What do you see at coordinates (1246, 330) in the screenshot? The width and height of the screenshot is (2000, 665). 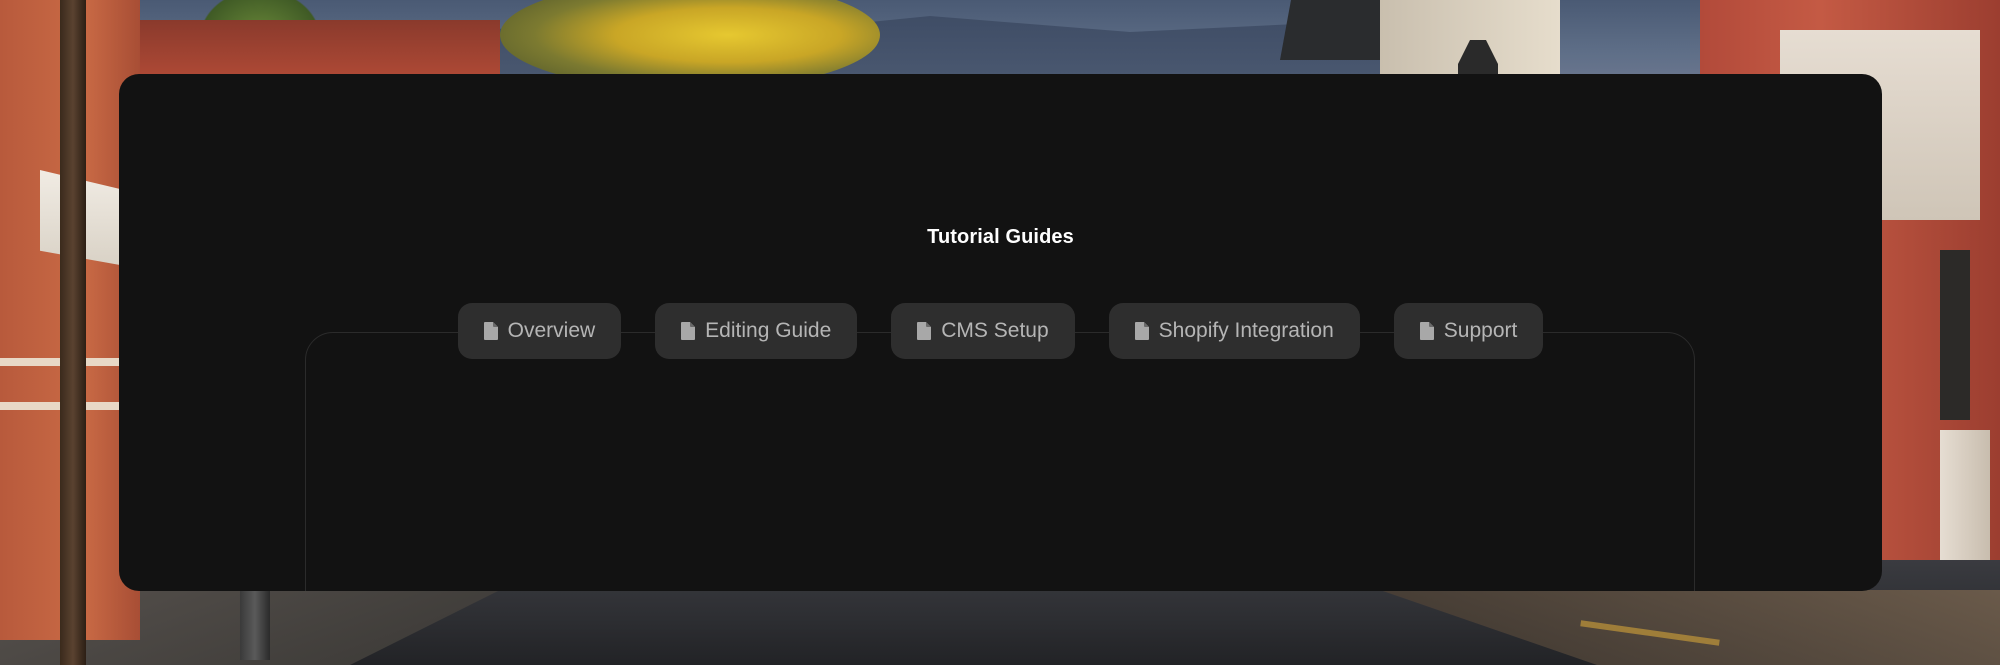 I see `tab-label: Shopify Integration` at bounding box center [1246, 330].